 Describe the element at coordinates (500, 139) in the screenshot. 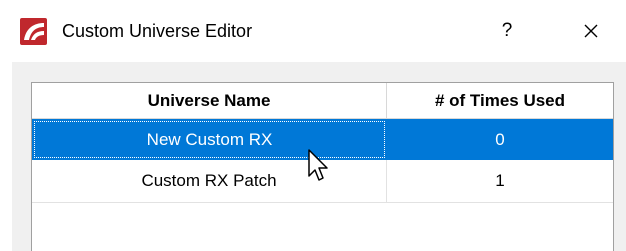

I see `times-used-cell: 0` at that location.